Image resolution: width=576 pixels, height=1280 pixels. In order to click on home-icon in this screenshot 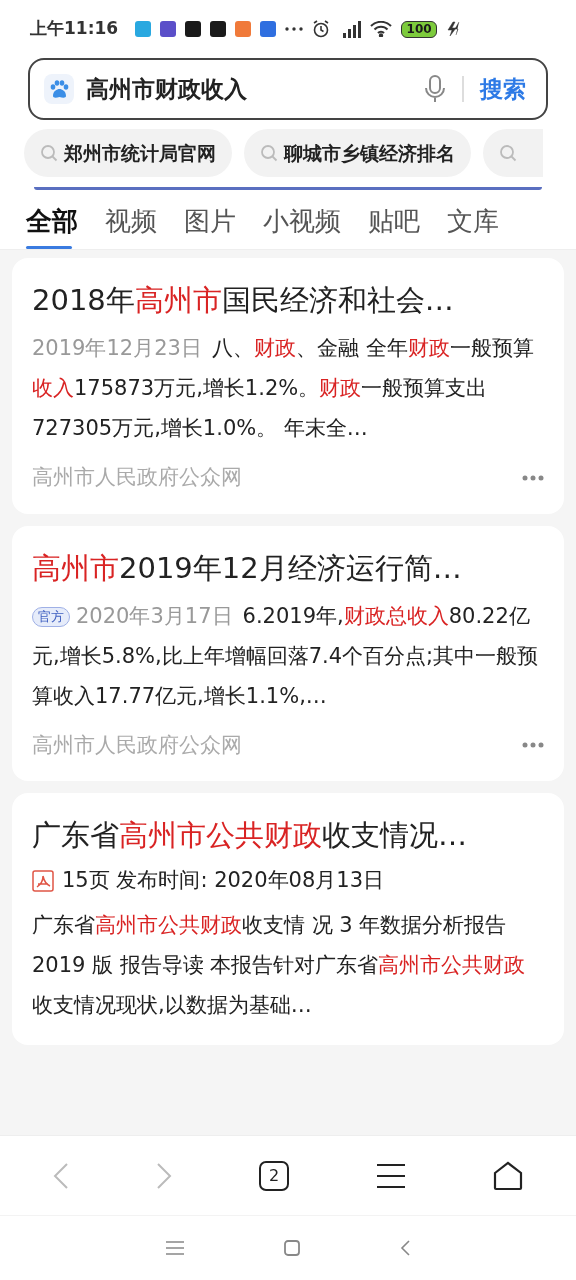, I will do `click(507, 1175)`.